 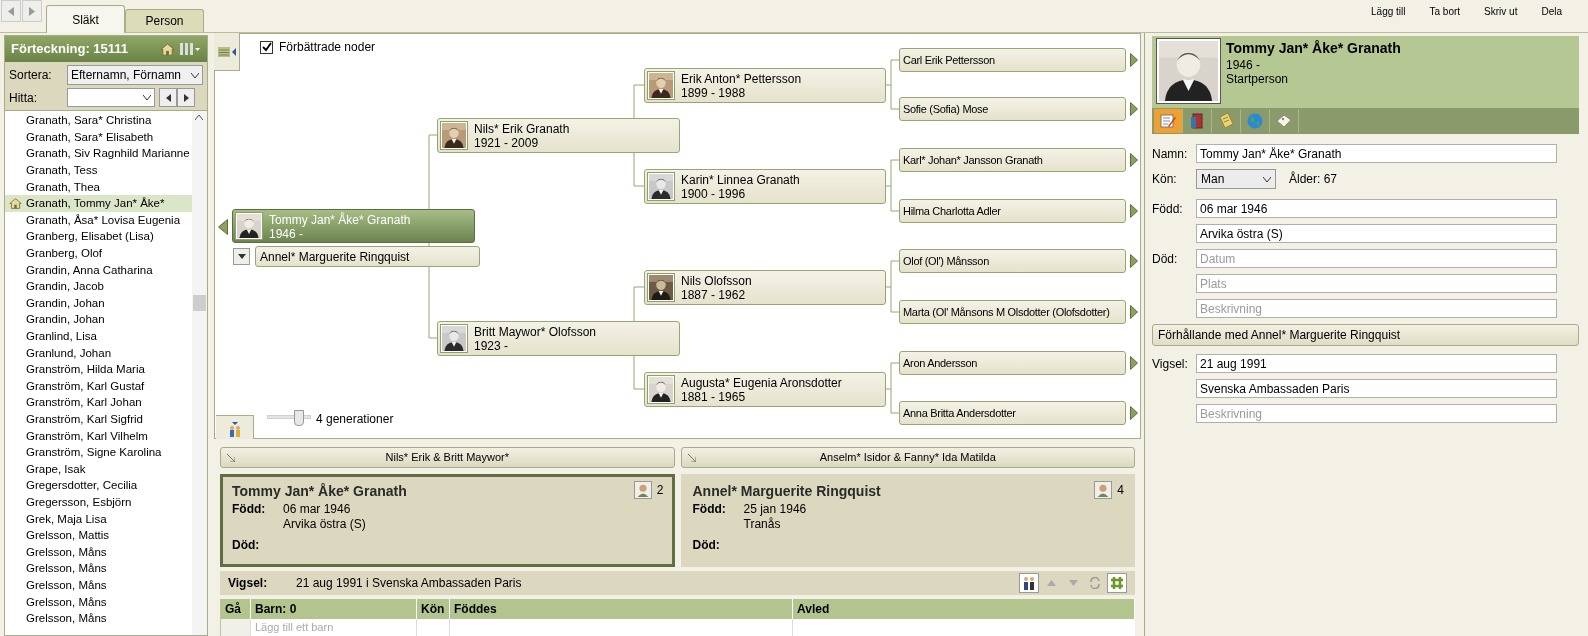 What do you see at coordinates (318, 47) in the screenshot?
I see `enhanced-nodes-checkbox: Förbättrade noder` at bounding box center [318, 47].